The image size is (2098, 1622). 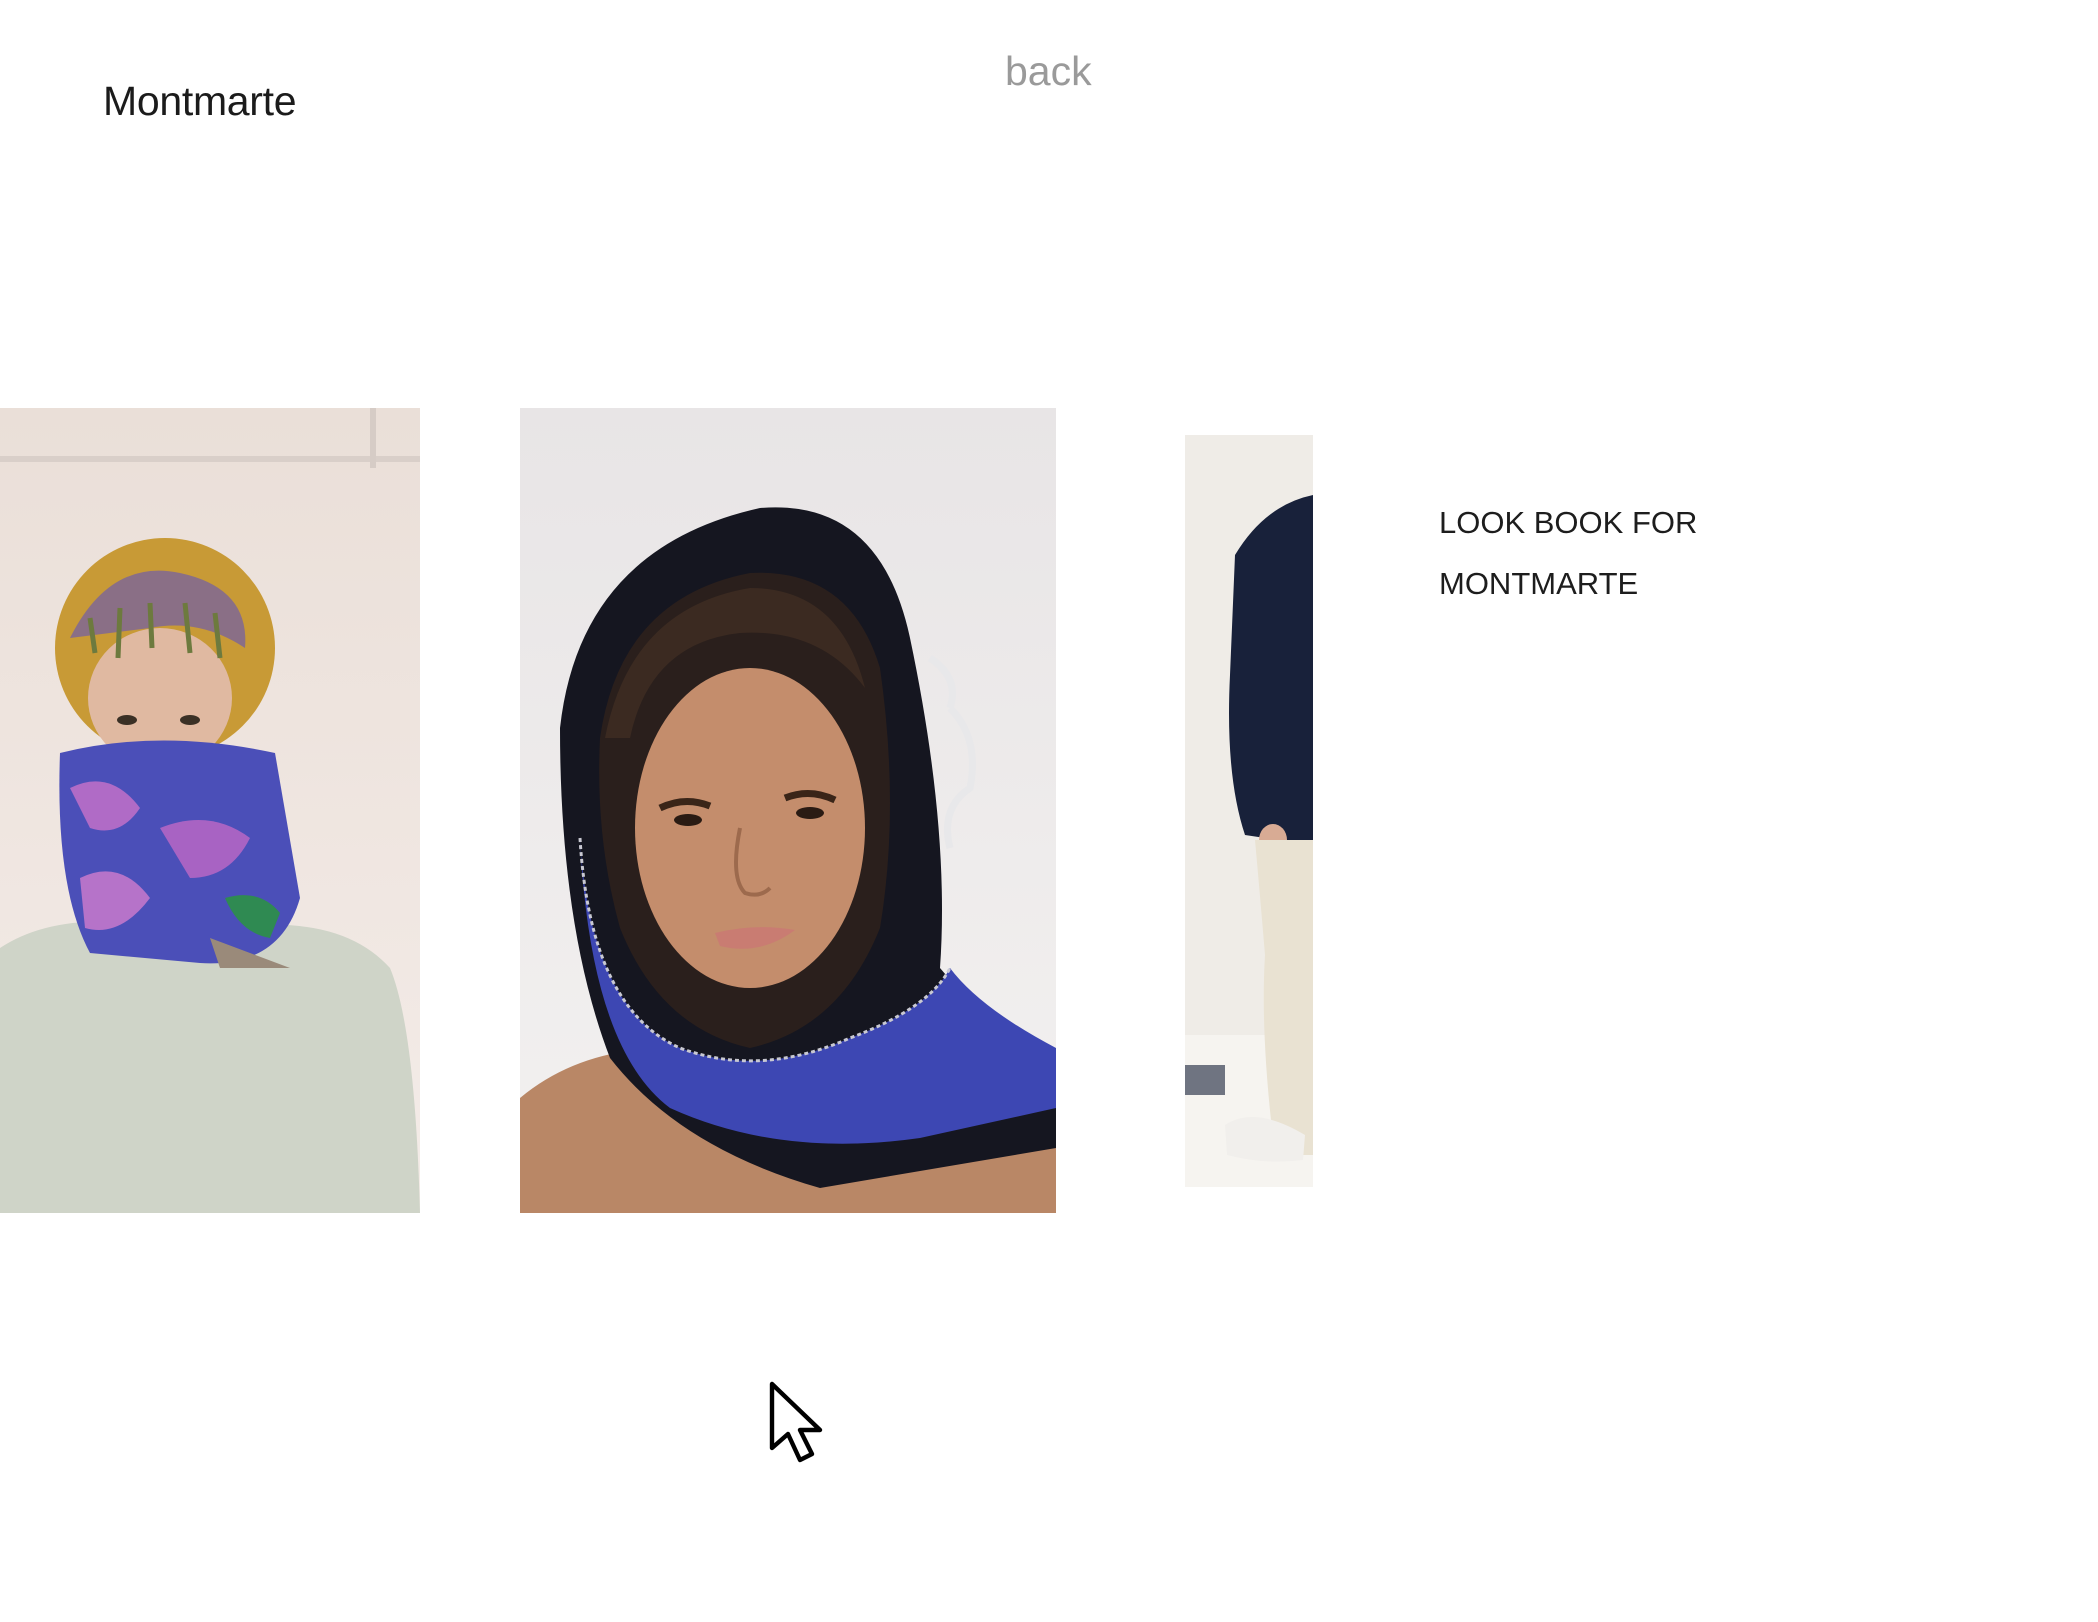 What do you see at coordinates (1048, 71) in the screenshot?
I see `back-link: back` at bounding box center [1048, 71].